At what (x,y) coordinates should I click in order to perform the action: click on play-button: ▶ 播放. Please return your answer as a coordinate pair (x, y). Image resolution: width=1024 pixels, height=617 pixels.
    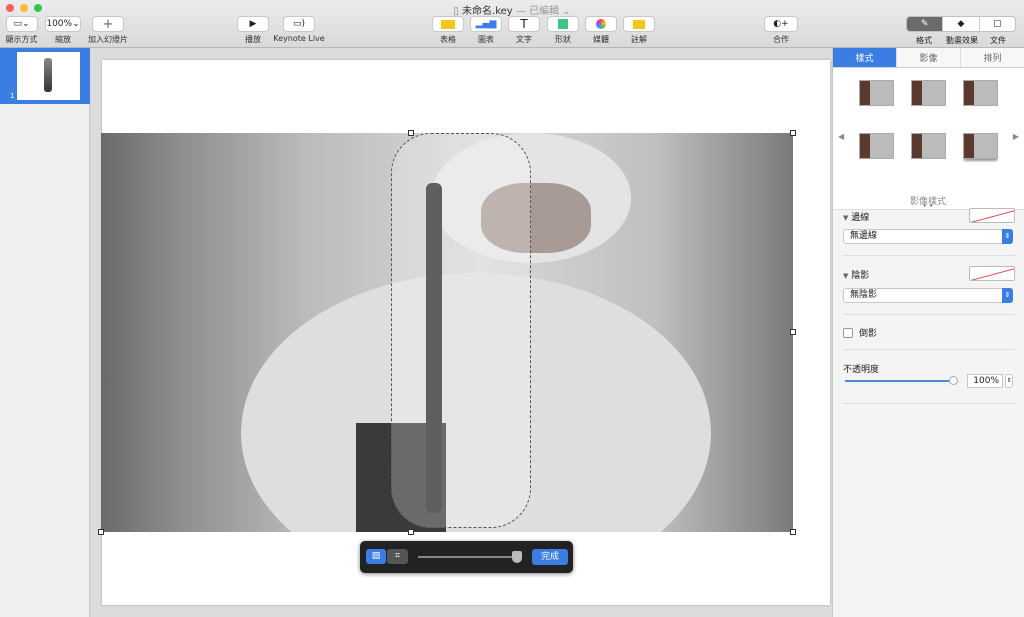
    Looking at the image, I should click on (253, 30).